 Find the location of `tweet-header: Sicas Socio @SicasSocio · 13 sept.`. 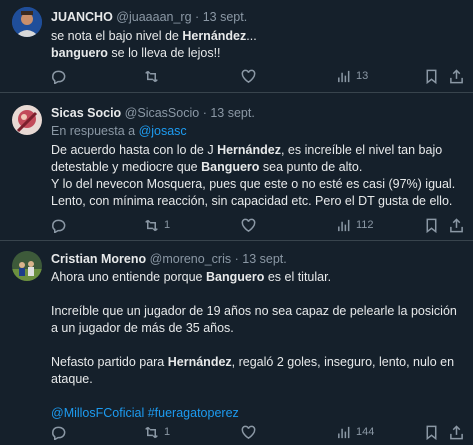

tweet-header: Sicas Socio @SicasSocio · 13 sept. is located at coordinates (153, 113).